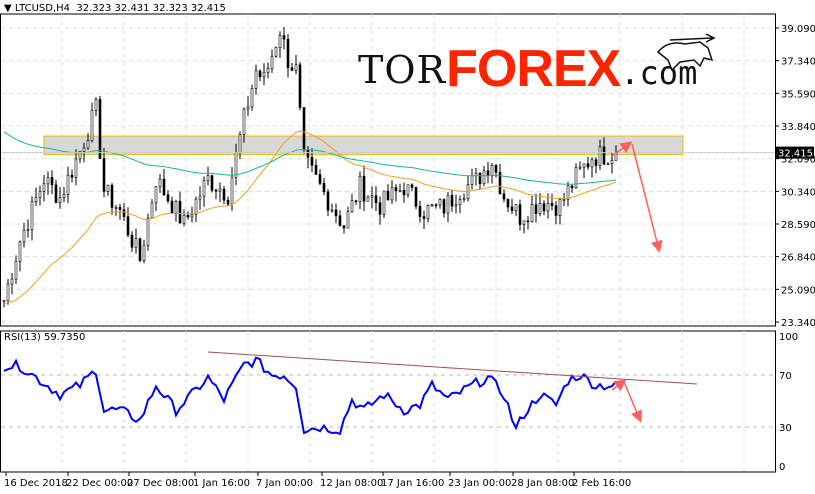 The width and height of the screenshot is (815, 494). What do you see at coordinates (9, 8) in the screenshot?
I see `header-arrow-icon: ▼` at bounding box center [9, 8].